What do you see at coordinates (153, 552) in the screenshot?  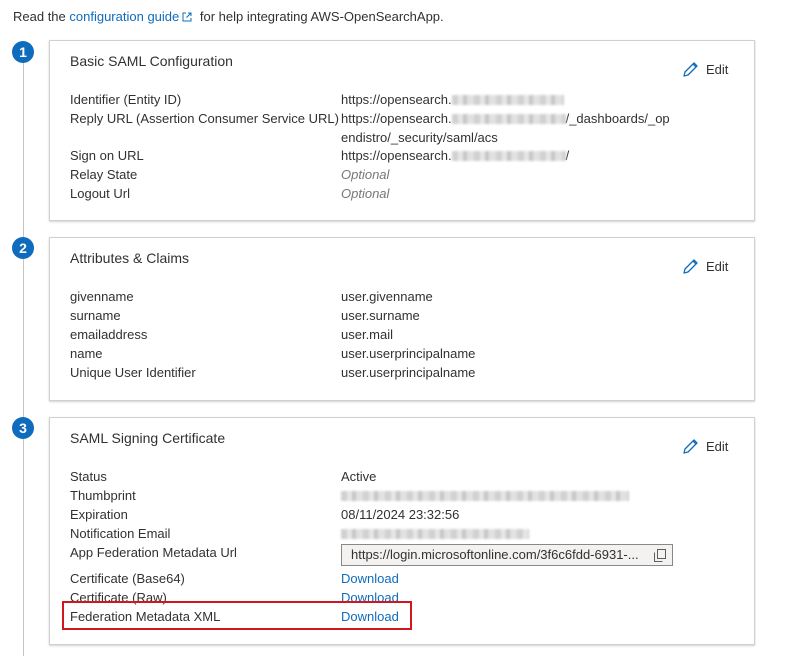 I see `metadata-url-label: App Federation Metadata Url` at bounding box center [153, 552].